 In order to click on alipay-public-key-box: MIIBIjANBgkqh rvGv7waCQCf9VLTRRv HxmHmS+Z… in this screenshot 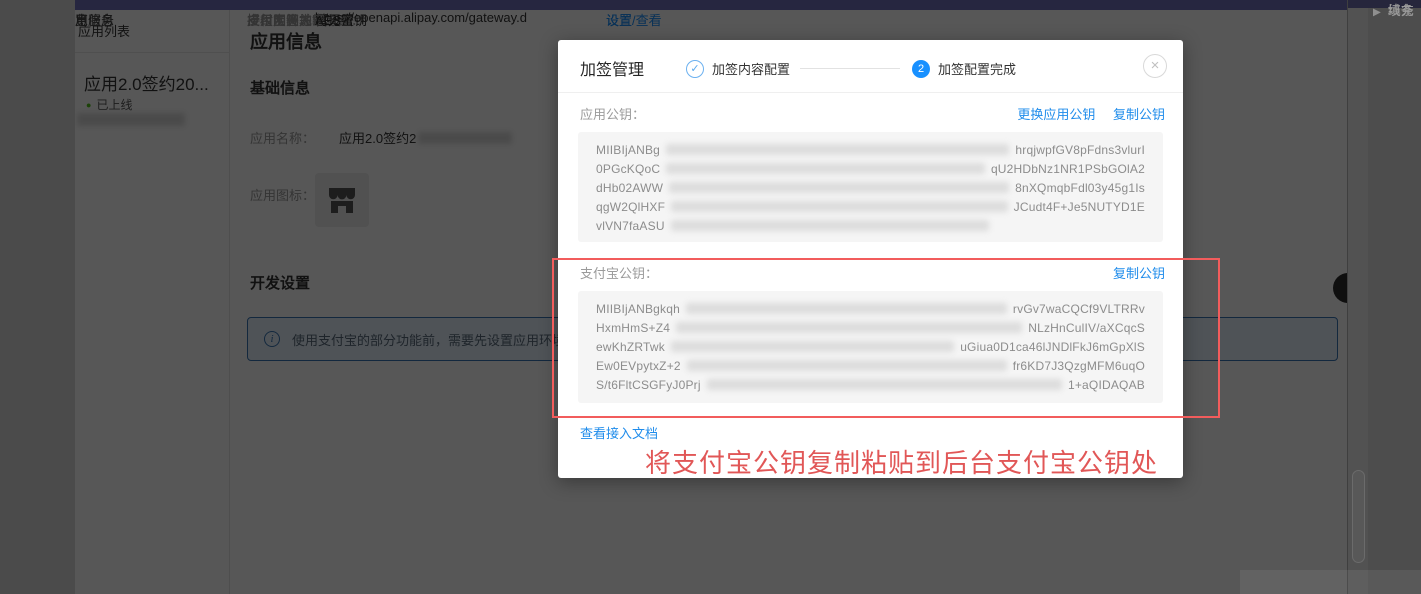, I will do `click(870, 347)`.